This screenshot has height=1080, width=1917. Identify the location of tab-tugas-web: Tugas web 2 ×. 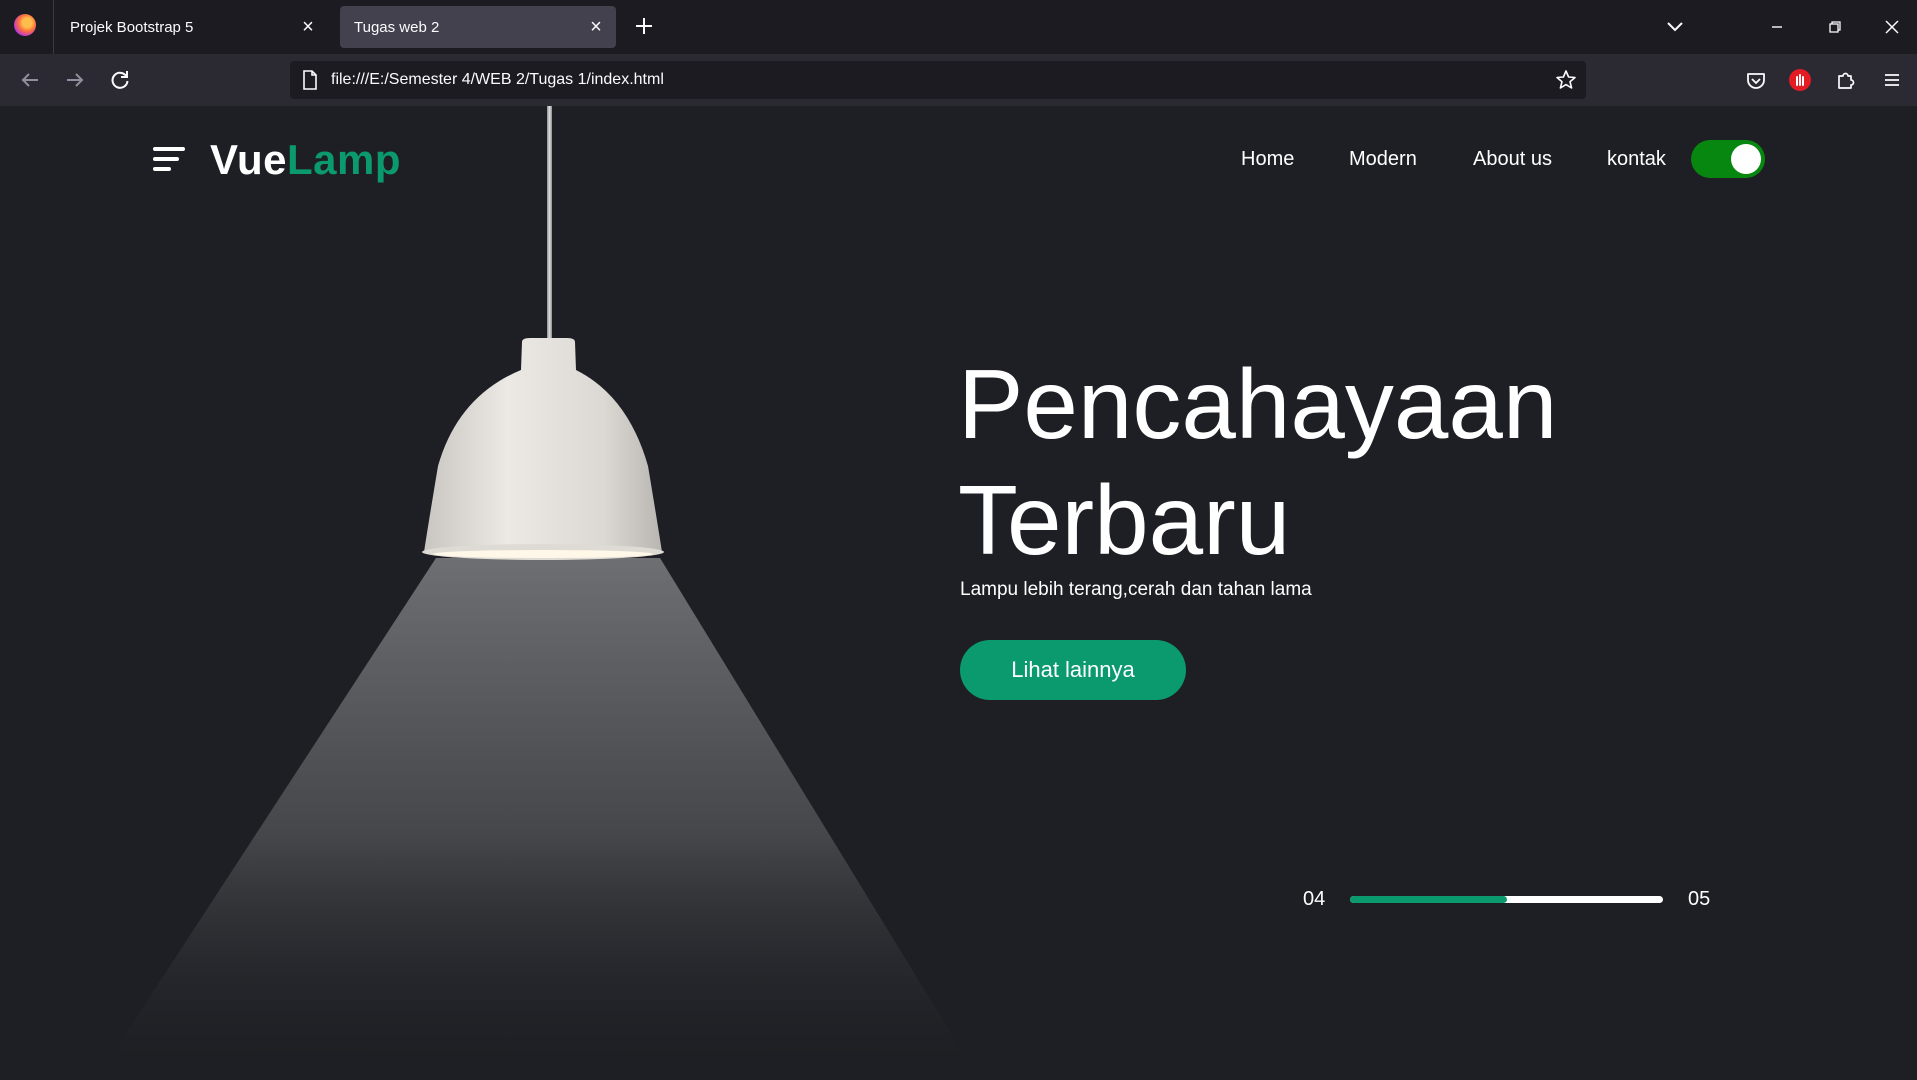
(478, 27).